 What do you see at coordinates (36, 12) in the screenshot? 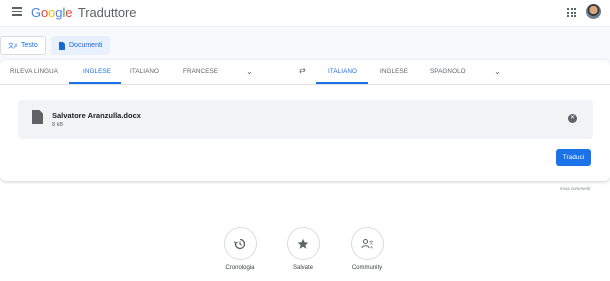
I see `logo-letter: G` at bounding box center [36, 12].